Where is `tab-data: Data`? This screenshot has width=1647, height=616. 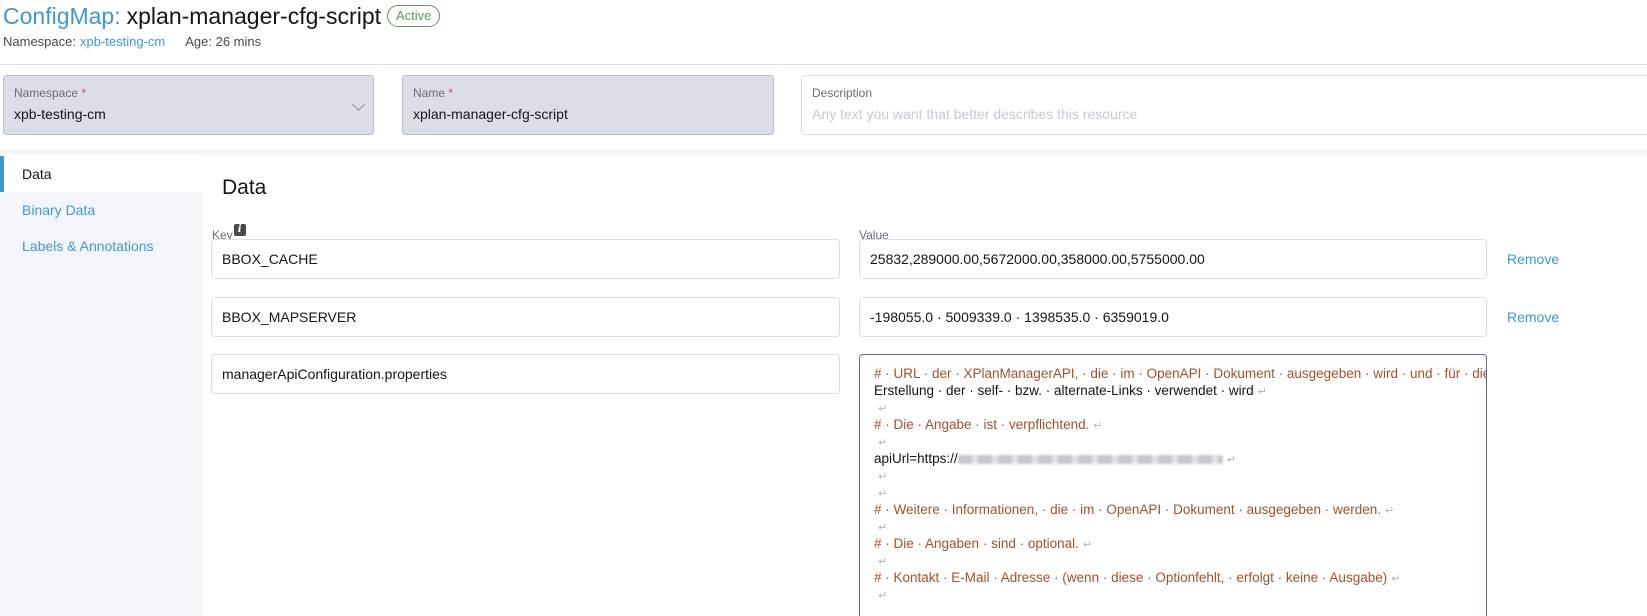
tab-data: Data is located at coordinates (101, 174).